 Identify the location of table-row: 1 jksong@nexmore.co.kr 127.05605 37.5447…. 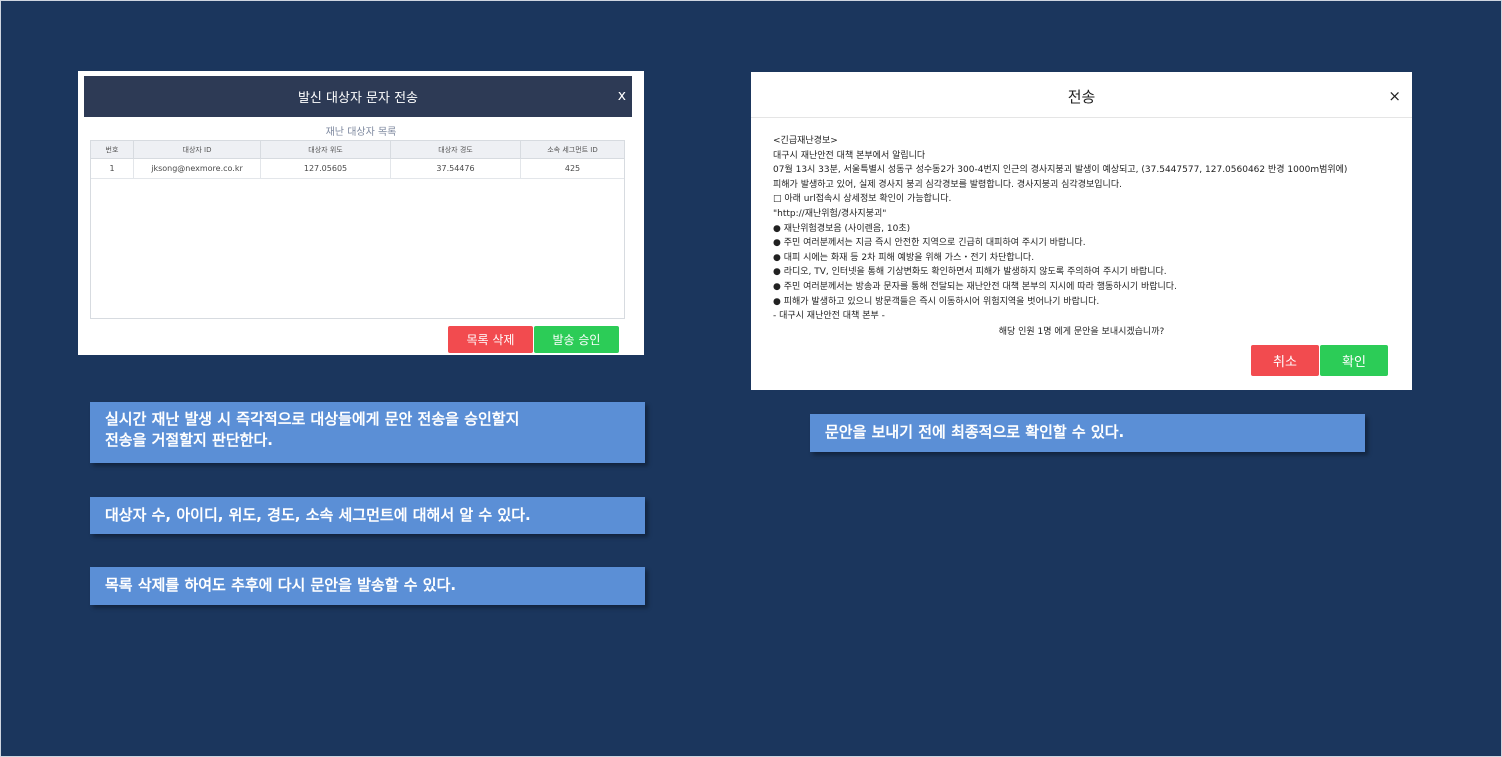
(357, 168).